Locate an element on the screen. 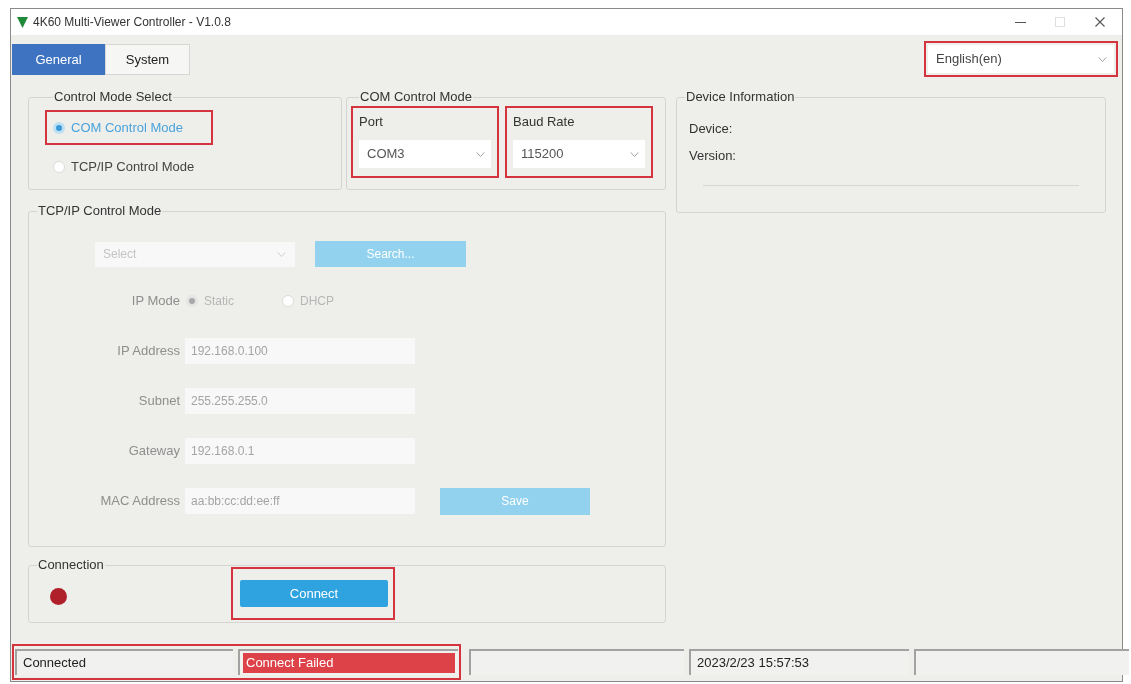 The image size is (1131, 684). tab: System is located at coordinates (147, 59).